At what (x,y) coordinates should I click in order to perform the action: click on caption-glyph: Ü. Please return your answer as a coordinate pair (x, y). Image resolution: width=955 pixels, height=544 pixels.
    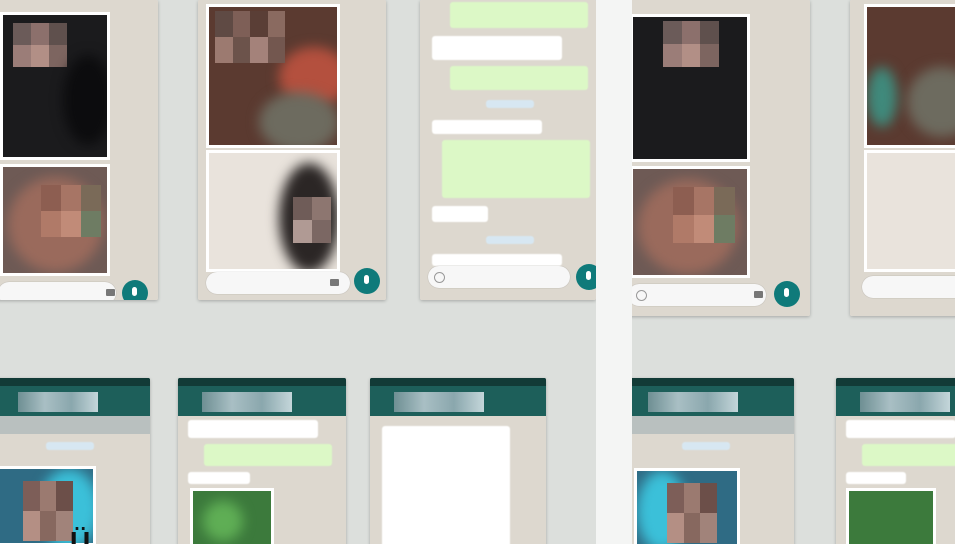
    Looking at the image, I should click on (80, 535).